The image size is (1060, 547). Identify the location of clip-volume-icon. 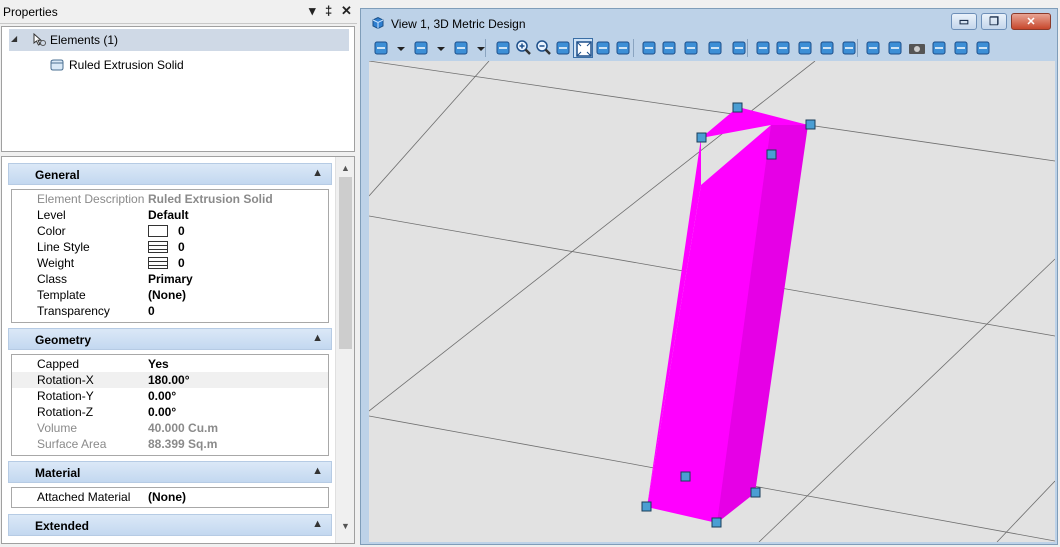
(783, 48).